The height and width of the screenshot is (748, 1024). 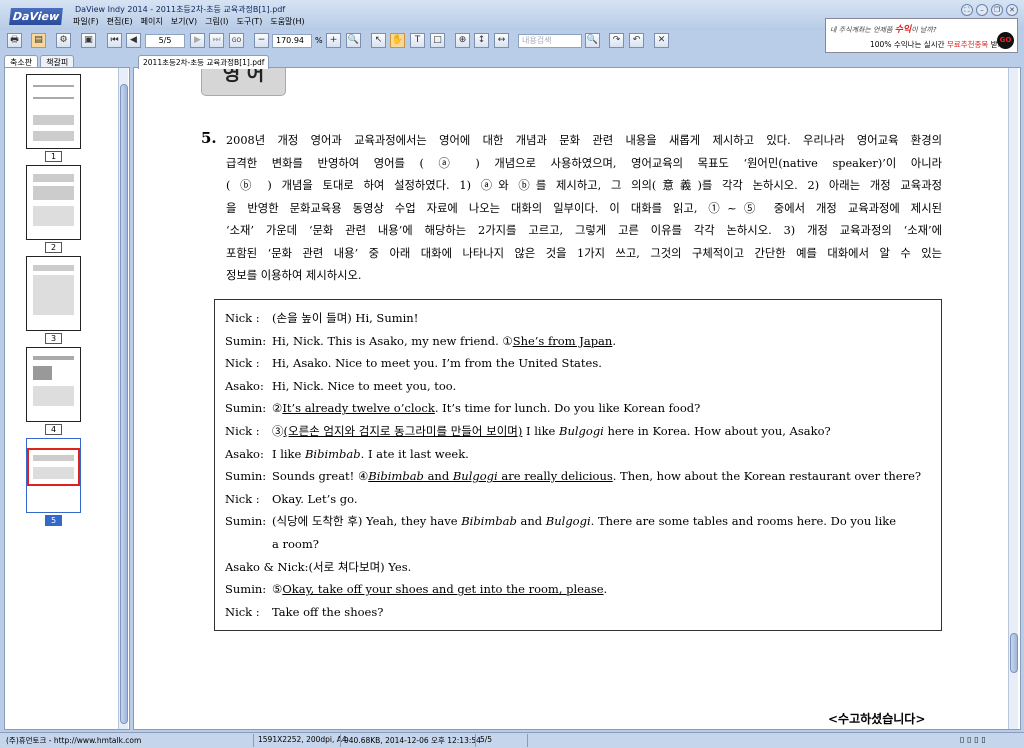 What do you see at coordinates (636, 40) in the screenshot?
I see `rotate-left-icon: ↶` at bounding box center [636, 40].